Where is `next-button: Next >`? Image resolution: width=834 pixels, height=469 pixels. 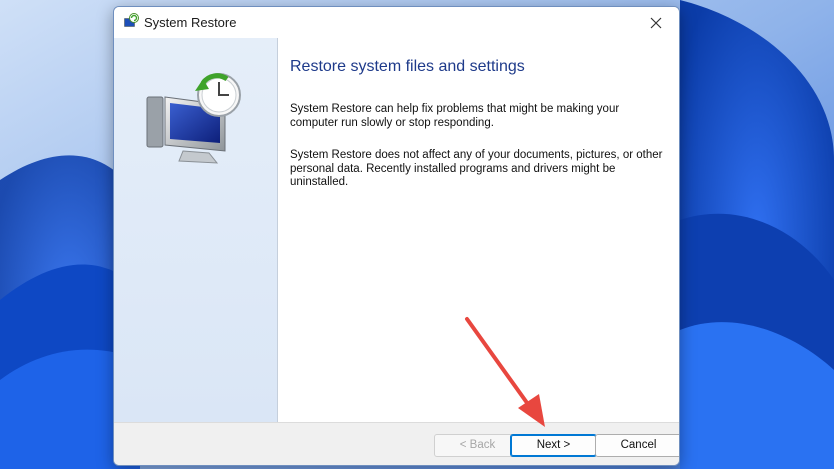 next-button: Next > is located at coordinates (553, 445).